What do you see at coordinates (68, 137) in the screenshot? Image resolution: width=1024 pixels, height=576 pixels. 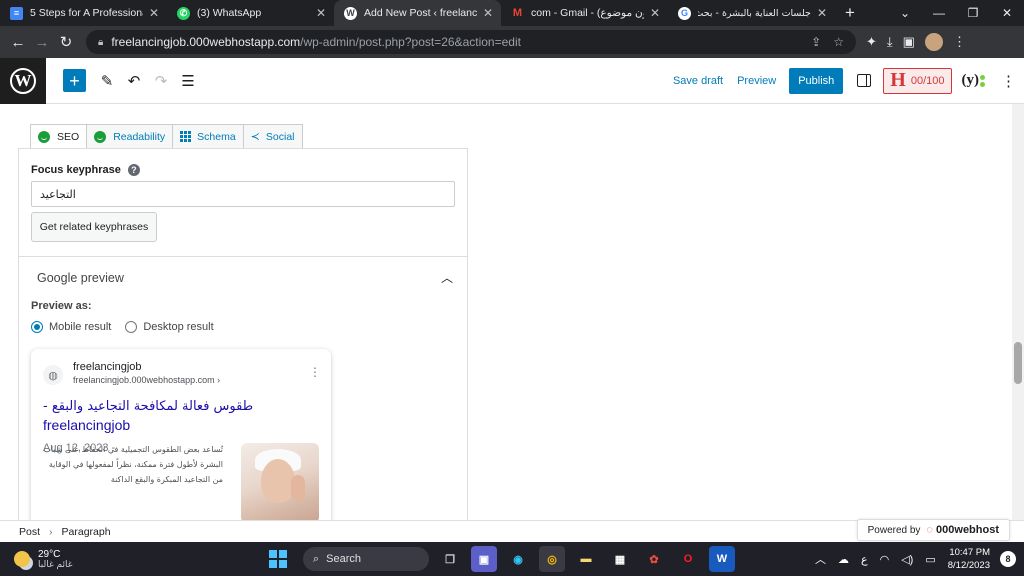 I see `tab-label: SEO` at bounding box center [68, 137].